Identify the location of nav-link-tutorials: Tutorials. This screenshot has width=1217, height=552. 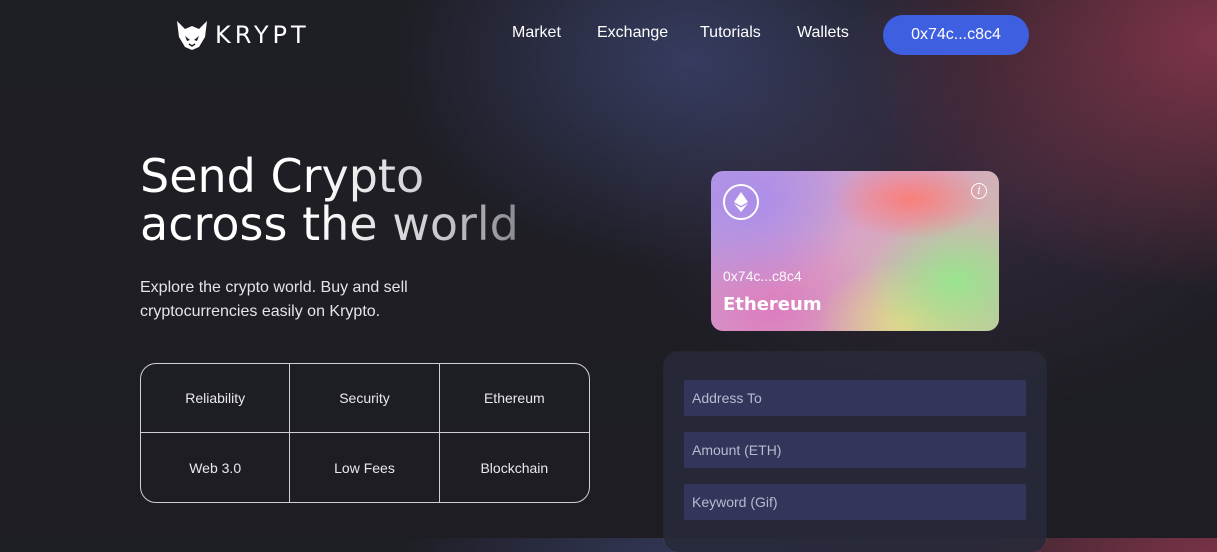
(730, 33).